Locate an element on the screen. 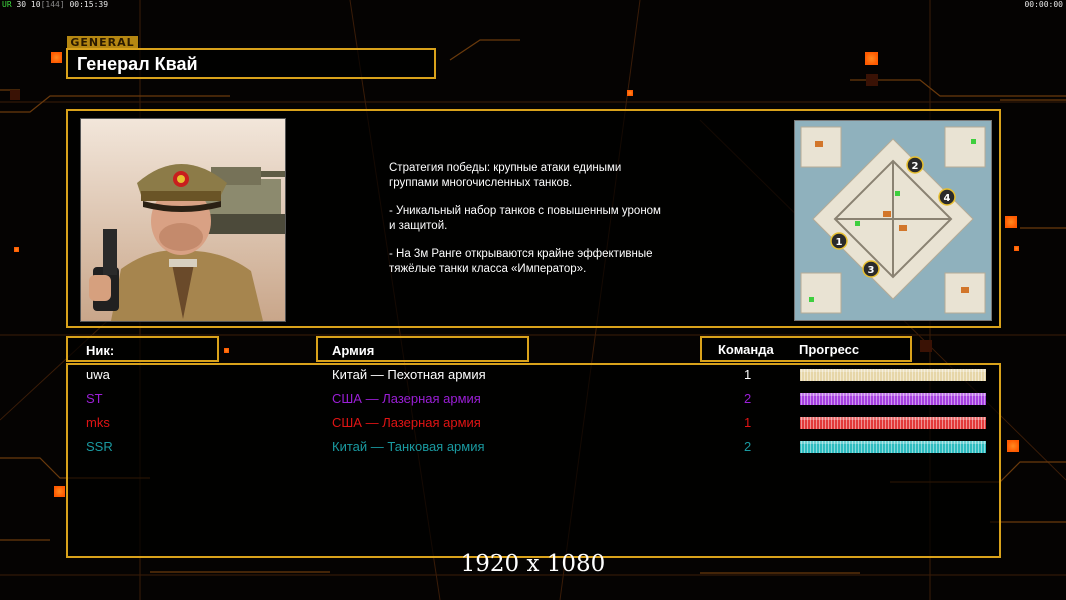 Image resolution: width=1066 pixels, height=600 pixels. player-nick: ST is located at coordinates (94, 398).